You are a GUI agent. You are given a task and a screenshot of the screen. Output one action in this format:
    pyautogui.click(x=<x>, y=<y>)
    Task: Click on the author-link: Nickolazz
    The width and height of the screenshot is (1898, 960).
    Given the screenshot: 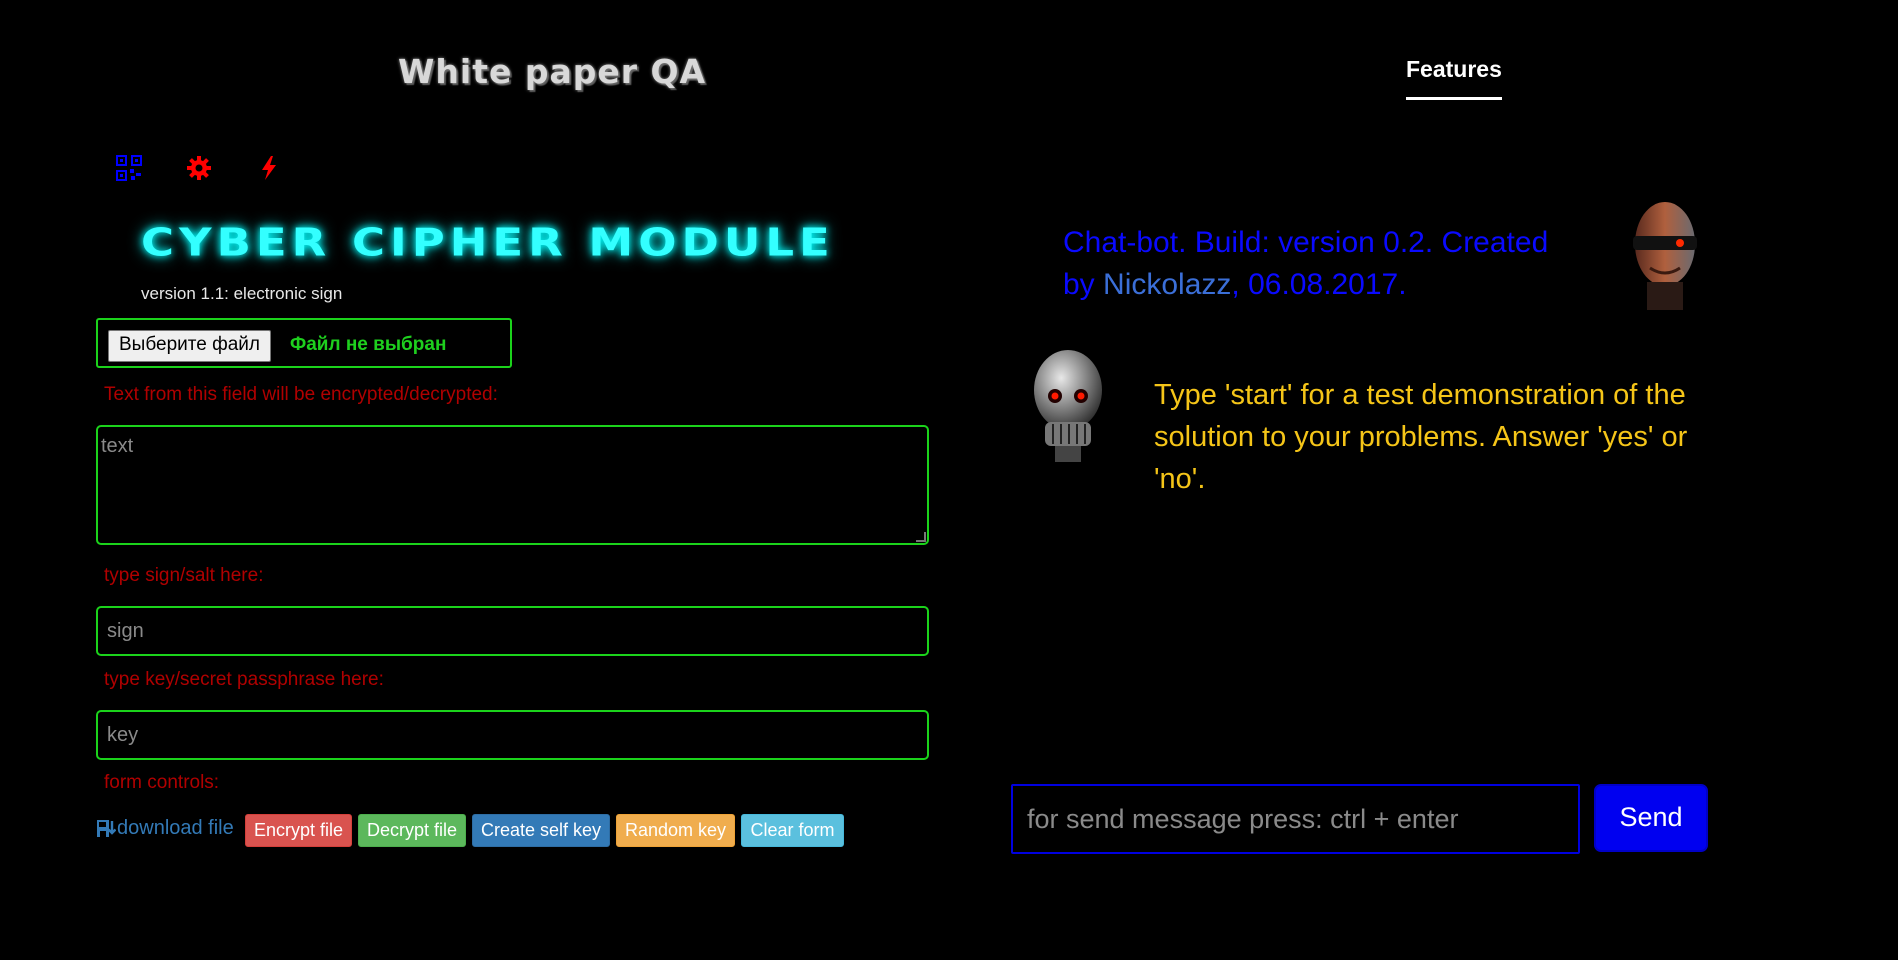 What is the action you would take?
    pyautogui.click(x=1167, y=284)
    